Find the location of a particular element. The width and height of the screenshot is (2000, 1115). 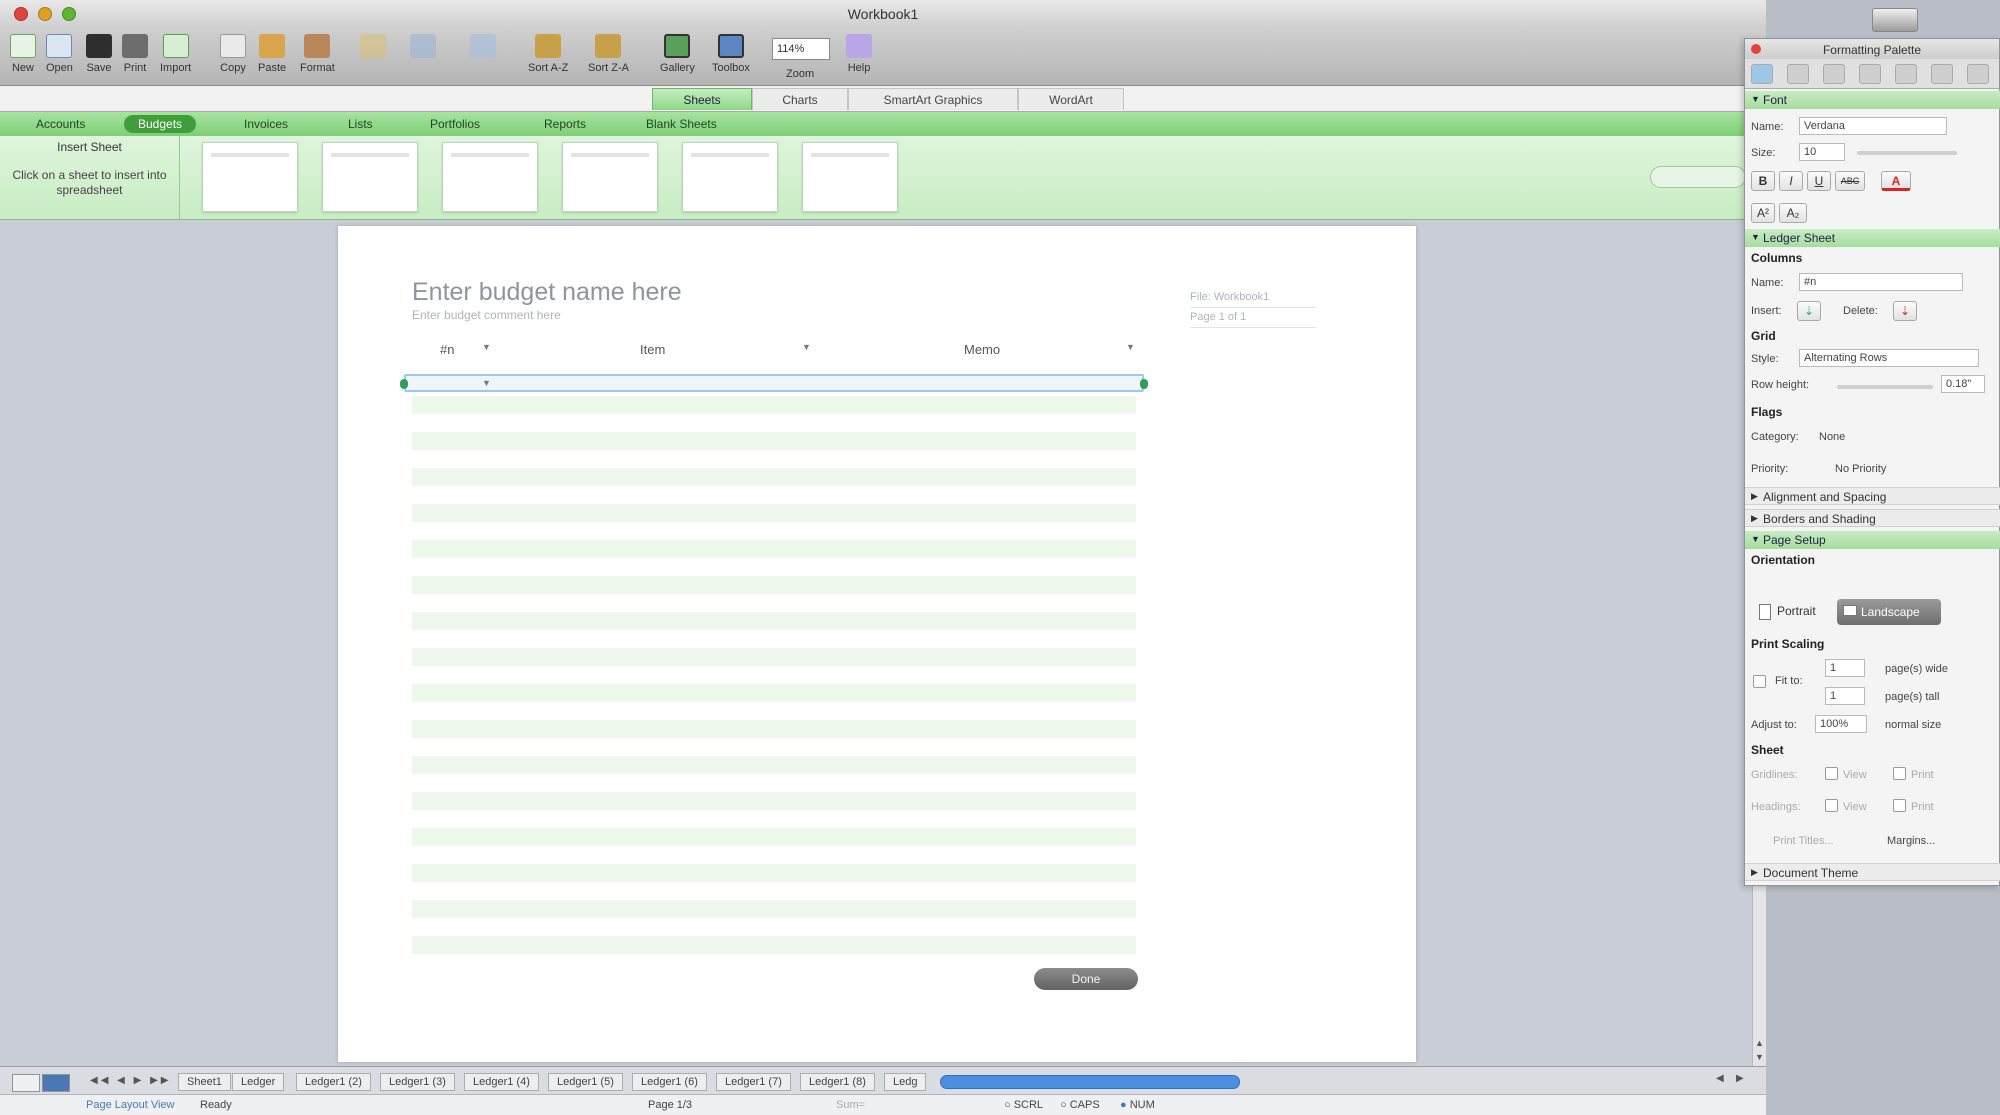

underline-button: U is located at coordinates (1819, 181).